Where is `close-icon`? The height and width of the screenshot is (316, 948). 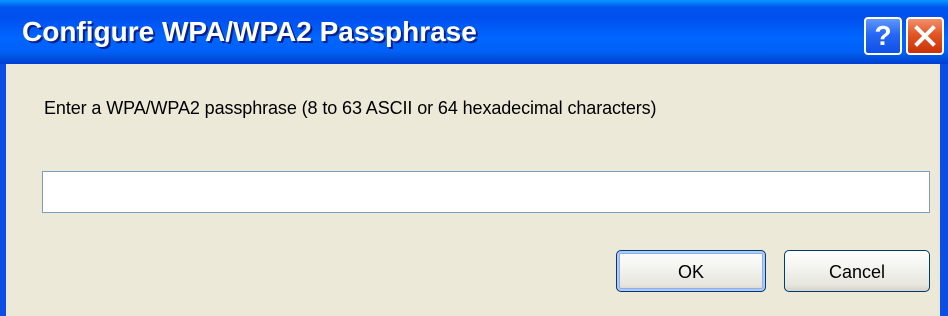 close-icon is located at coordinates (925, 36).